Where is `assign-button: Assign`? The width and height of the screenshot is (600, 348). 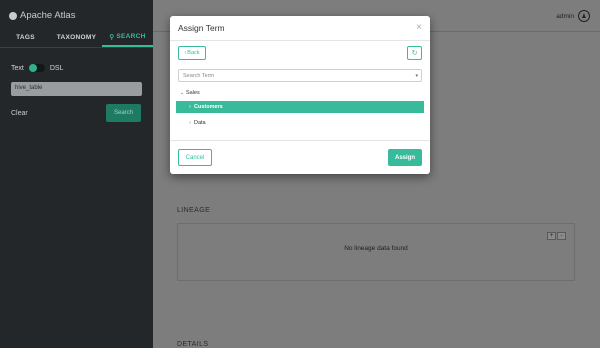
assign-button: Assign is located at coordinates (405, 157).